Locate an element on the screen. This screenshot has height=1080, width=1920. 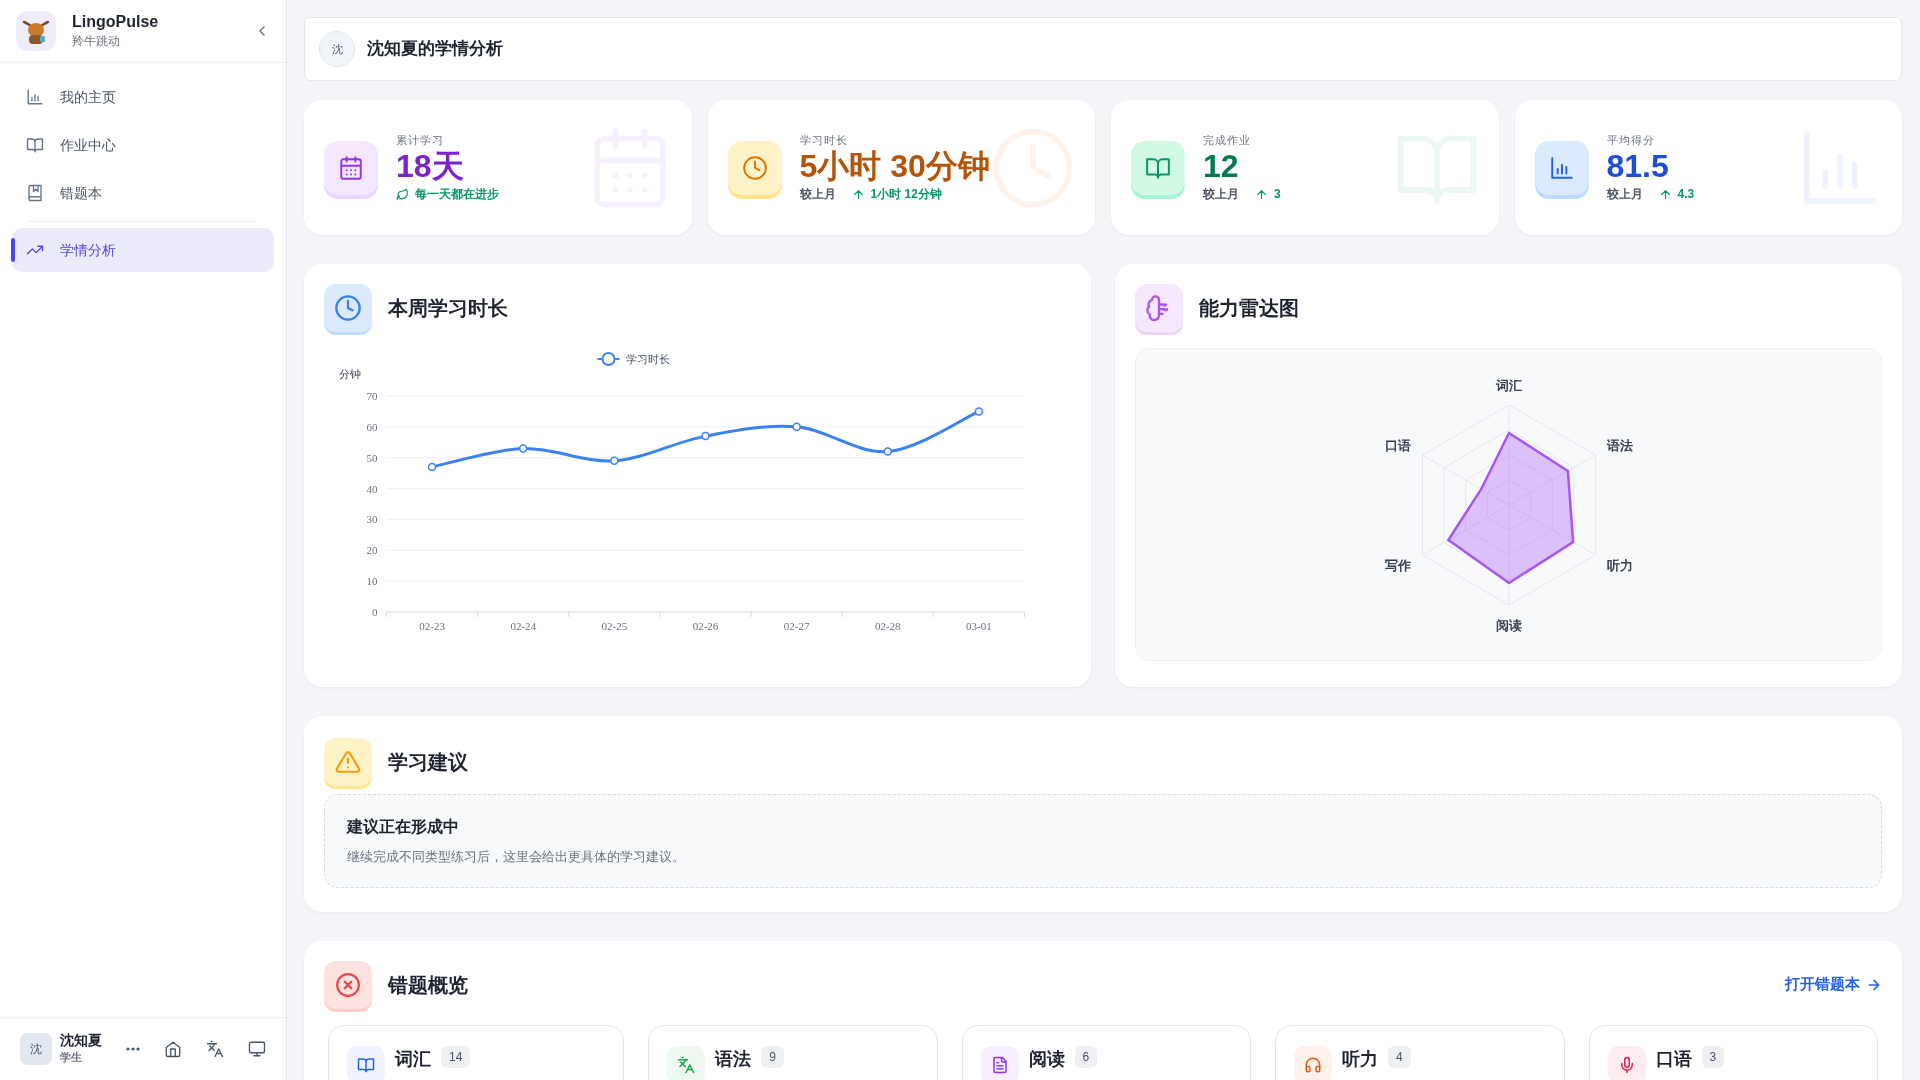
section-title: 学习建议 is located at coordinates (428, 762).